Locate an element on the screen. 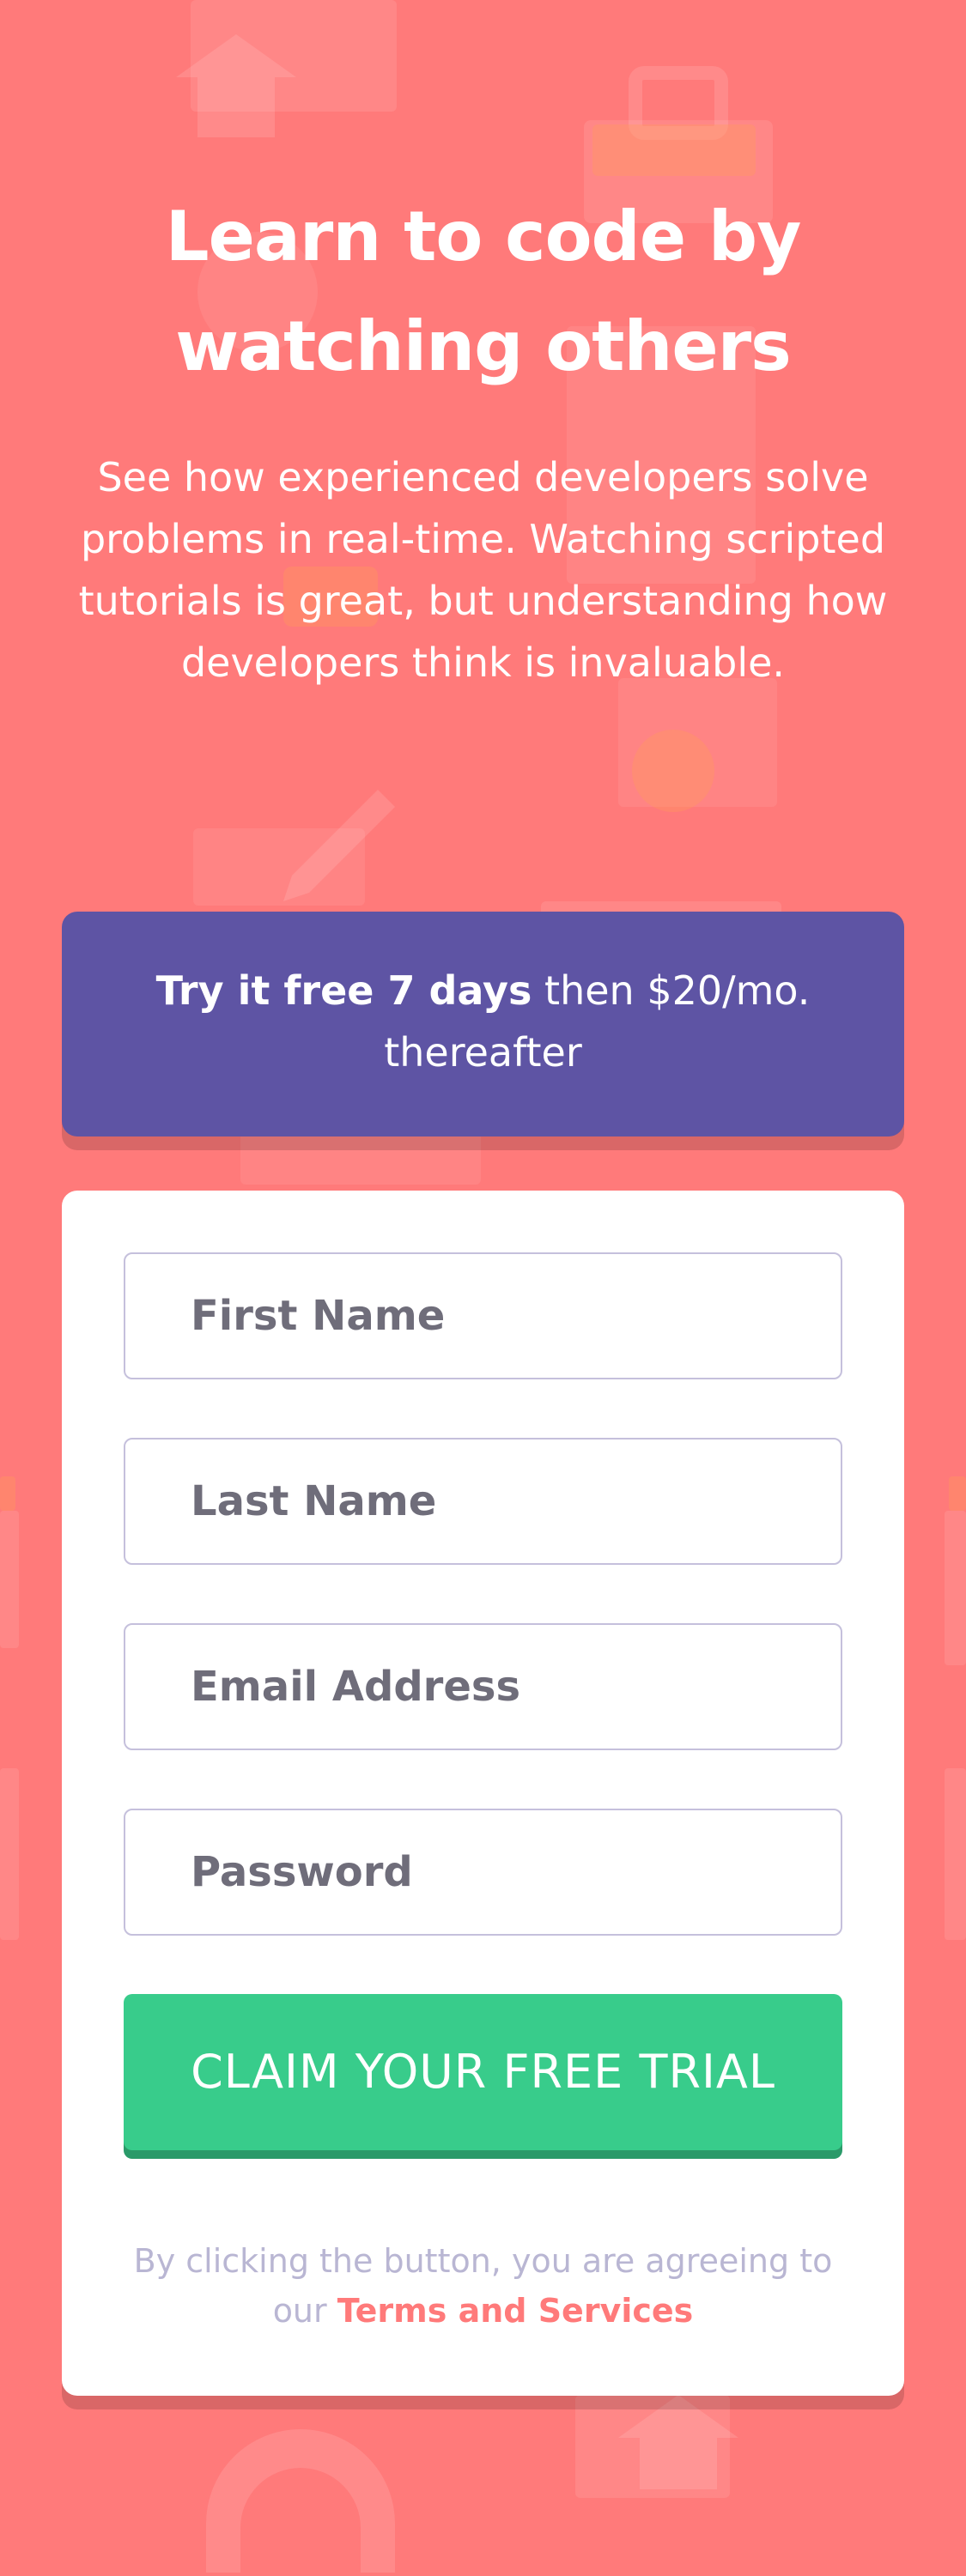 This screenshot has width=966, height=2576. gear-icon is located at coordinates (673, 771).